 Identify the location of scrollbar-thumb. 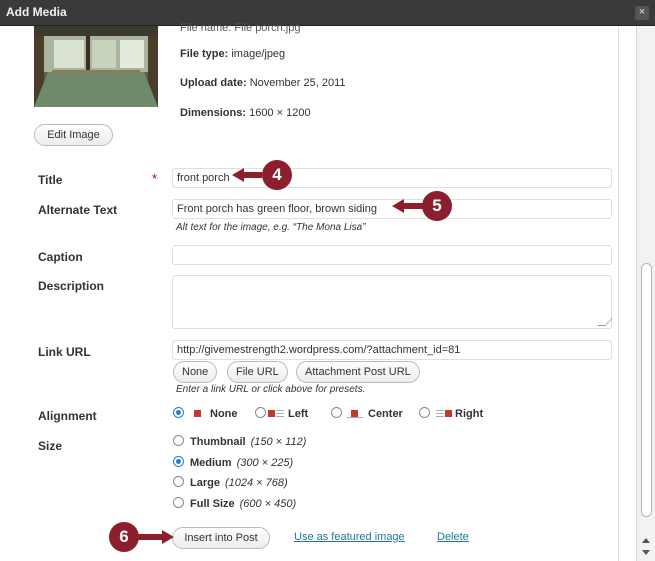
(646, 390).